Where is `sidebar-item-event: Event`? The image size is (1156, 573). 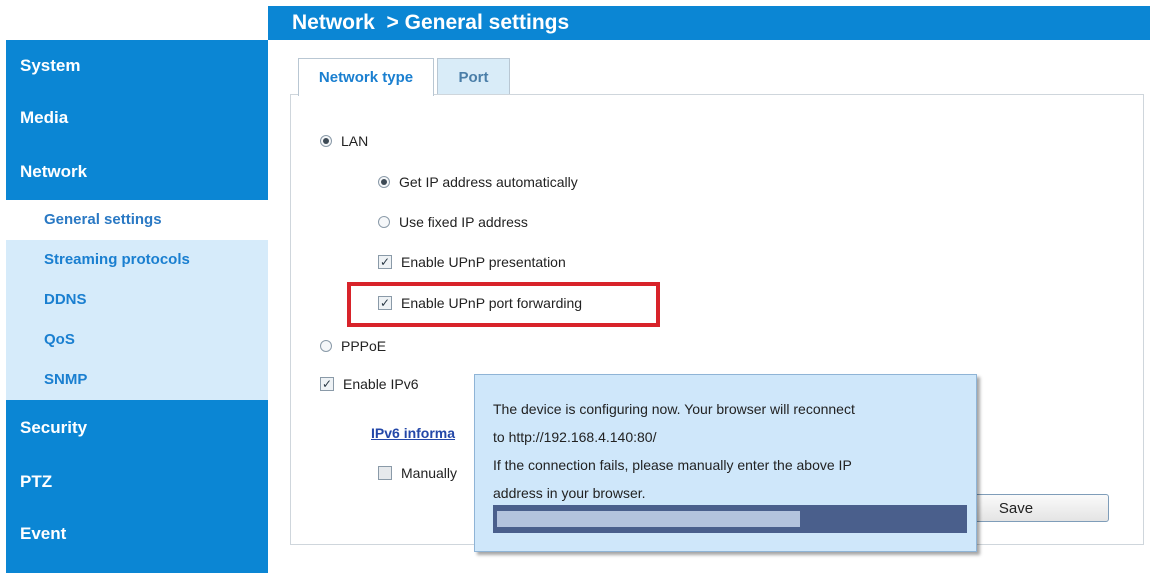
sidebar-item-event: Event is located at coordinates (137, 534).